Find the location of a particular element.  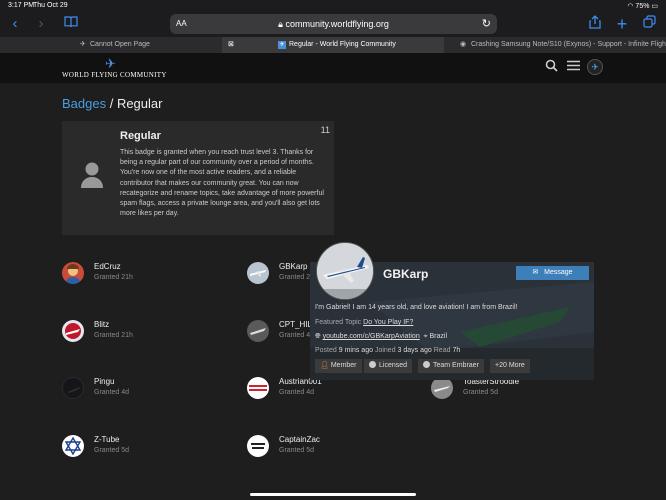

member-badge-icon: 👤︎ is located at coordinates (324, 365).